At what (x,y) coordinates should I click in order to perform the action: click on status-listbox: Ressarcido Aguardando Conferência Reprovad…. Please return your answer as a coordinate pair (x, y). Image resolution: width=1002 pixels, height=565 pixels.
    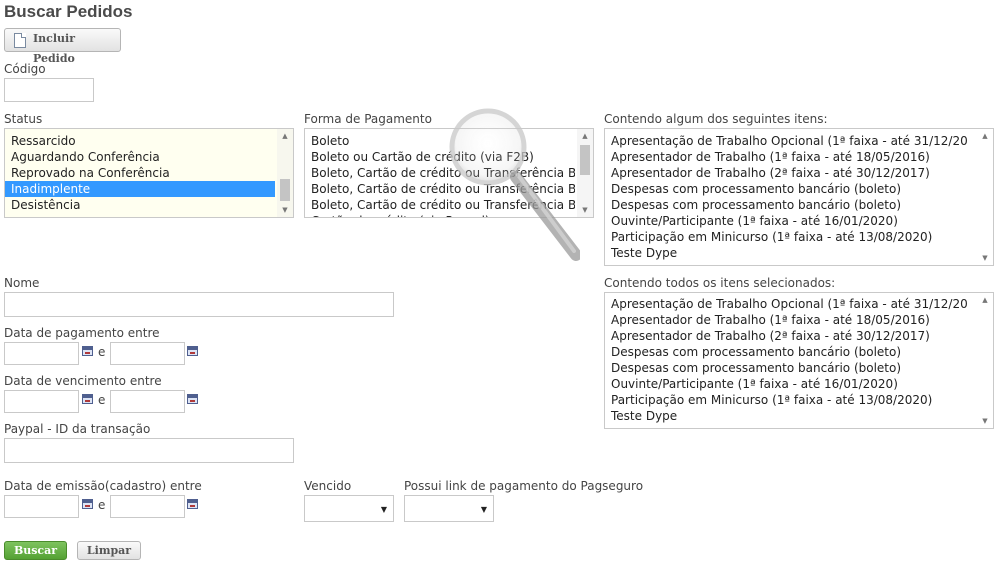
    Looking at the image, I should click on (149, 173).